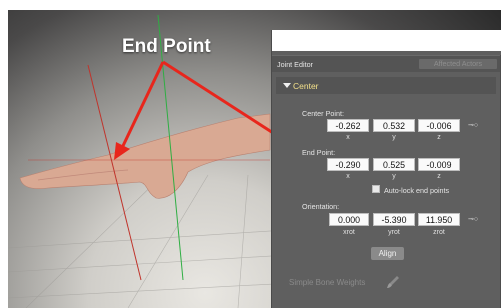  What do you see at coordinates (473, 125) in the screenshot?
I see `center-lock-icon: ⊸○` at bounding box center [473, 125].